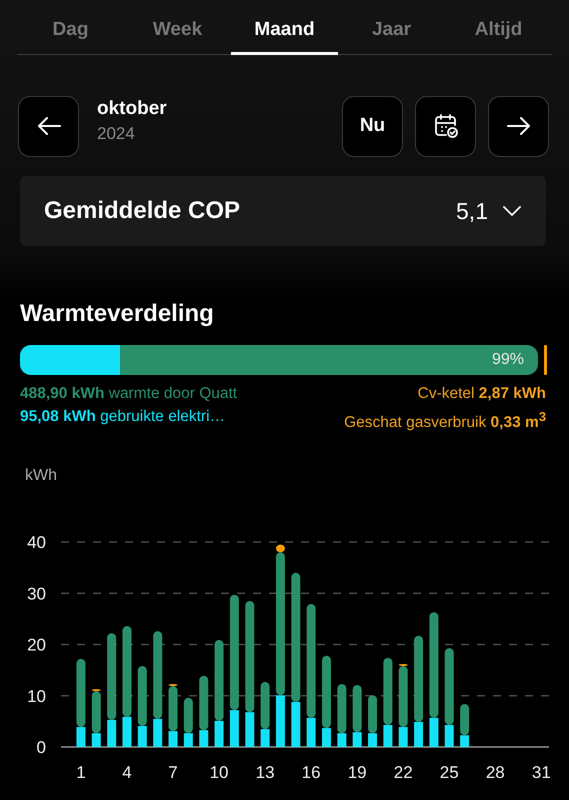 The width and height of the screenshot is (569, 800). I want to click on y-tick-label: 0, so click(41, 748).